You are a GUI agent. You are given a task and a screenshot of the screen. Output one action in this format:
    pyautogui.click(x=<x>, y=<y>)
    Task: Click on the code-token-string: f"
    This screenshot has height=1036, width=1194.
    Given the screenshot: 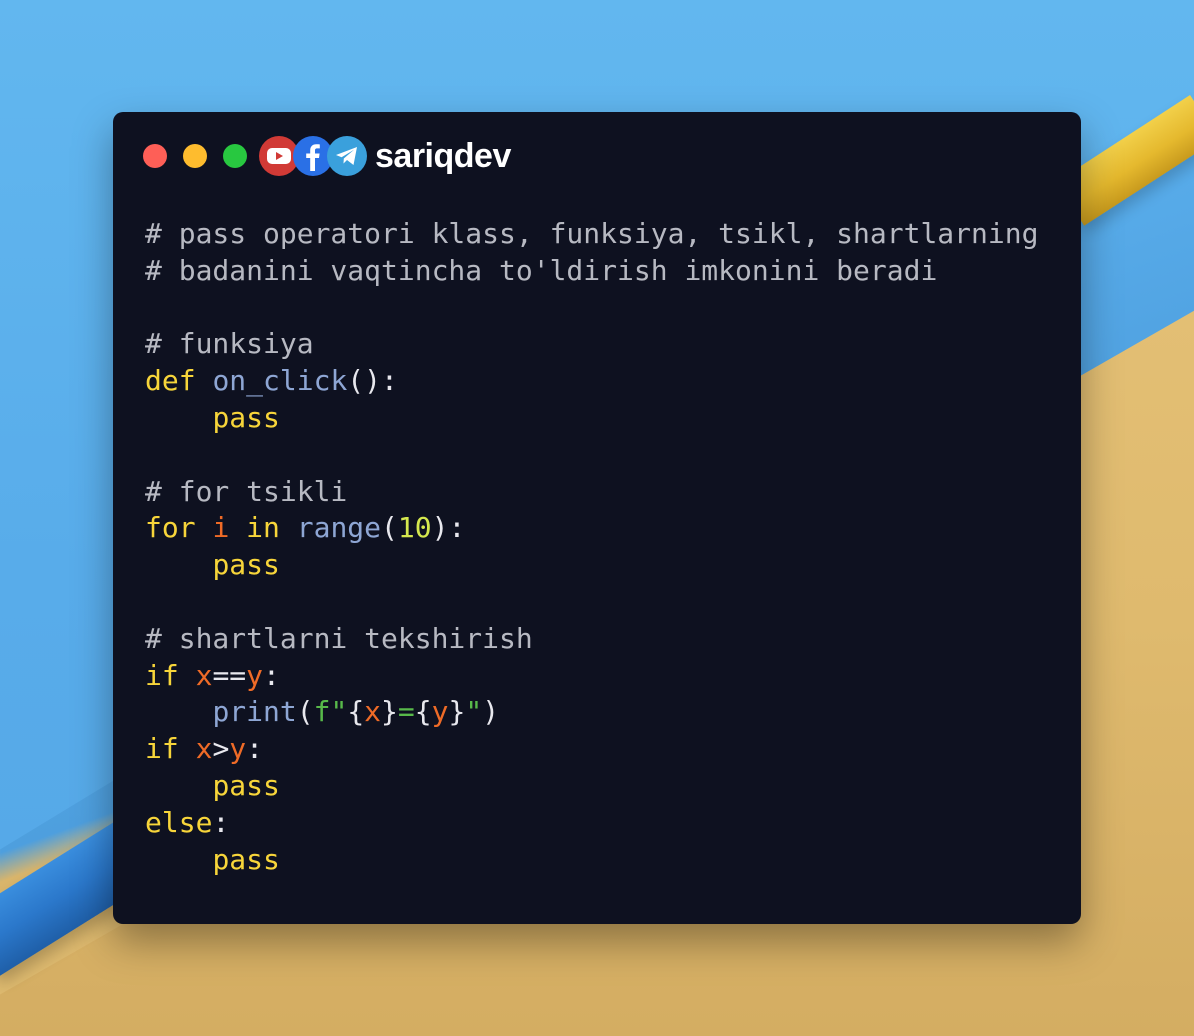 What is the action you would take?
    pyautogui.click(x=330, y=712)
    